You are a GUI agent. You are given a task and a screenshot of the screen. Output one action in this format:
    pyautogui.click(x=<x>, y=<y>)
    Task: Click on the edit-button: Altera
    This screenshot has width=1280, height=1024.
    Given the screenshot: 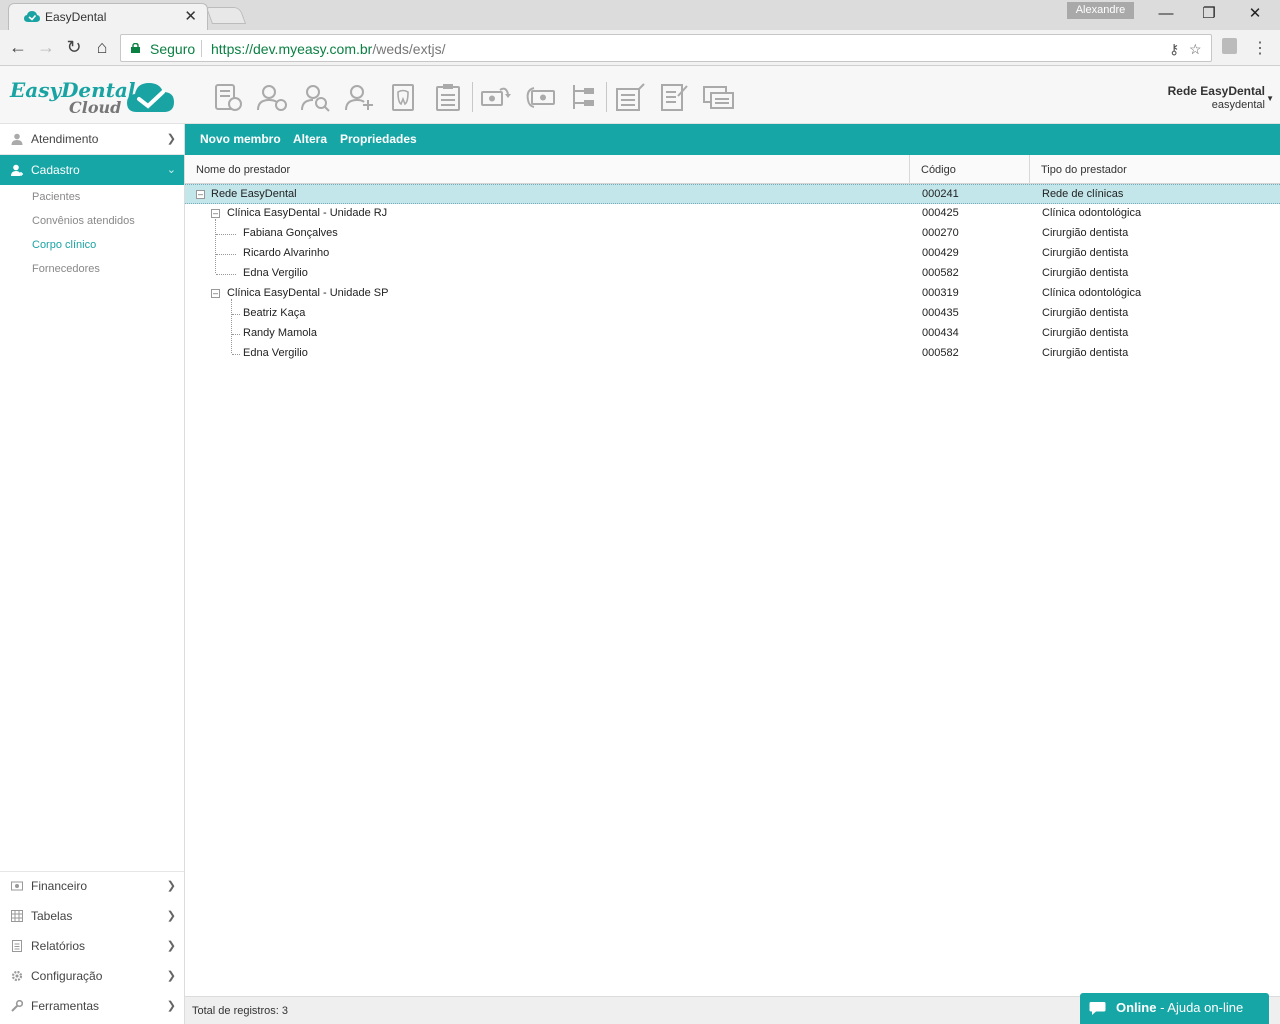 What is the action you would take?
    pyautogui.click(x=310, y=139)
    